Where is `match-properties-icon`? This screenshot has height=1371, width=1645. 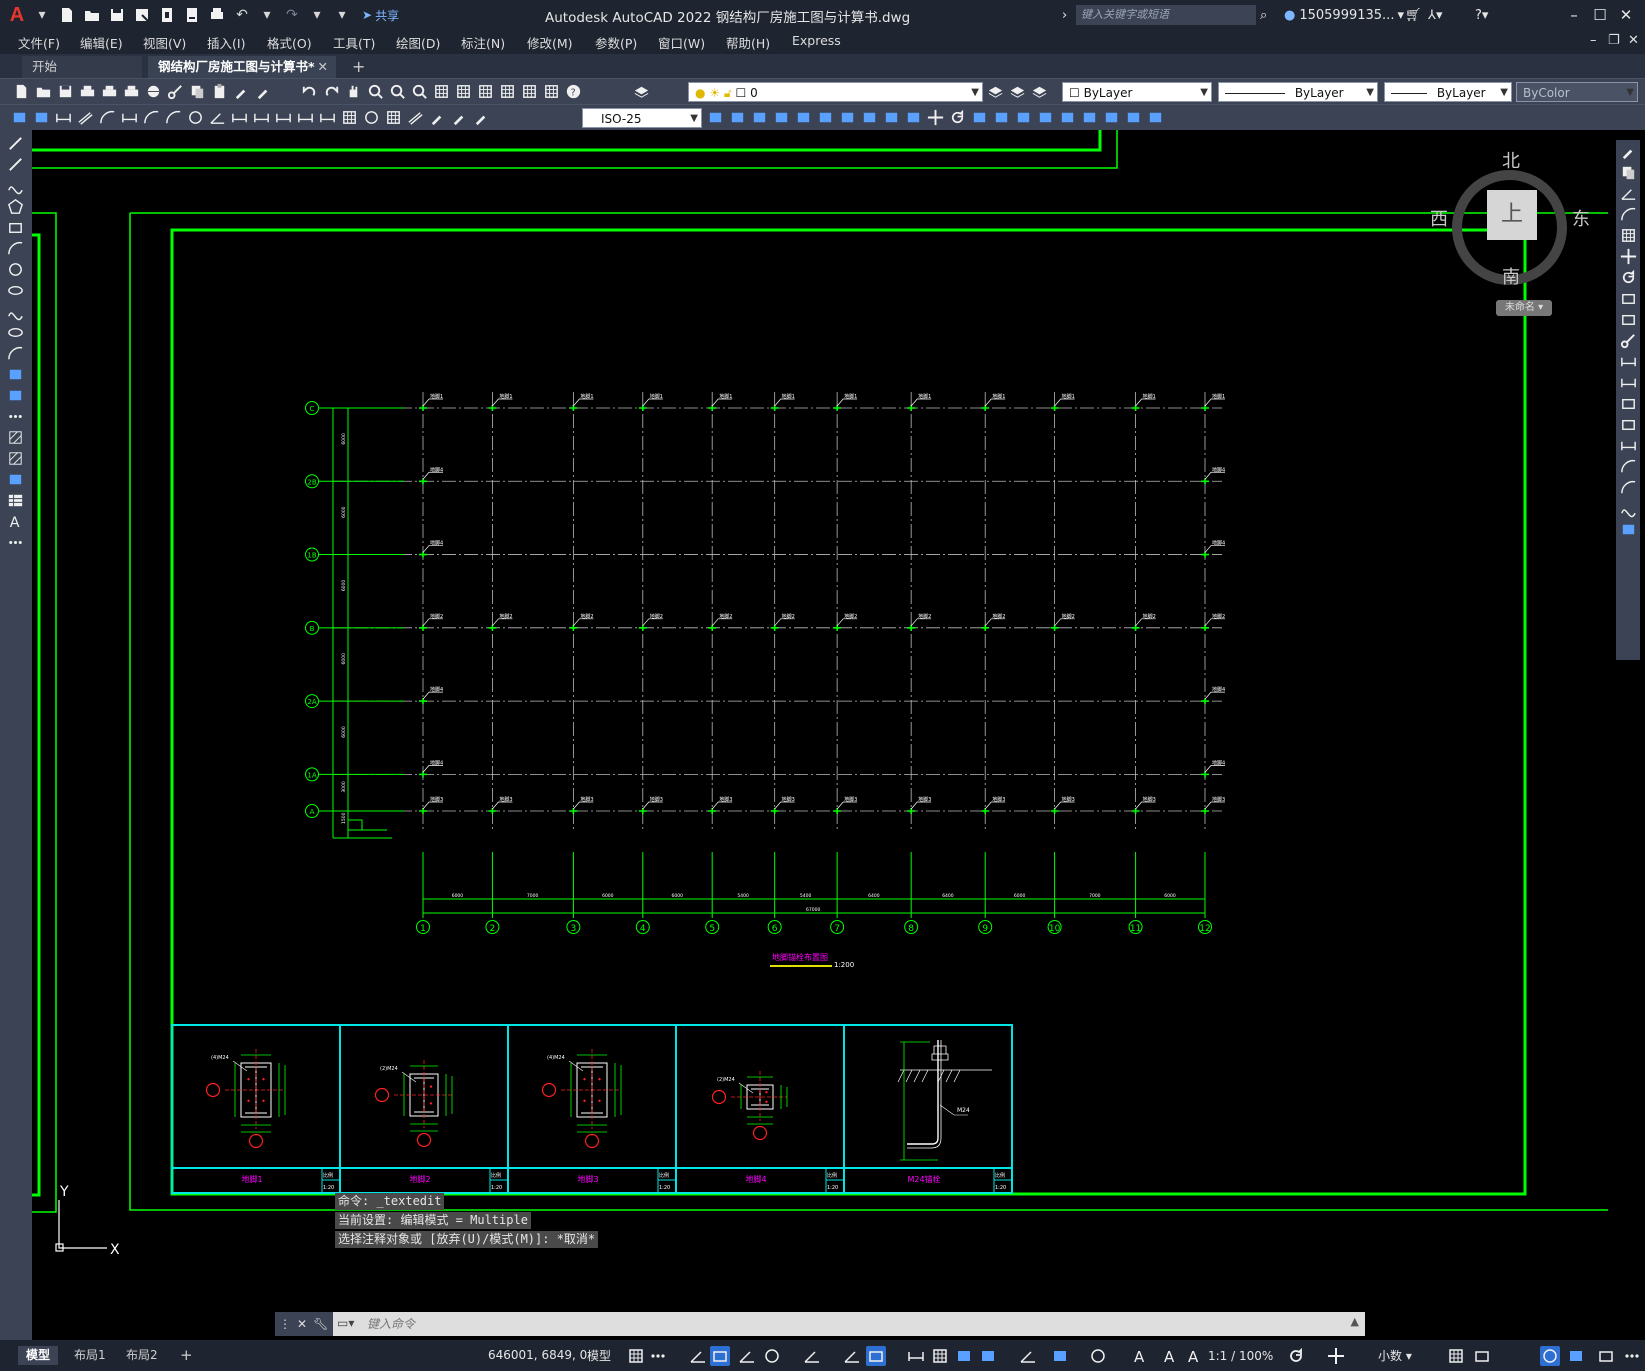
match-properties-icon is located at coordinates (241, 91).